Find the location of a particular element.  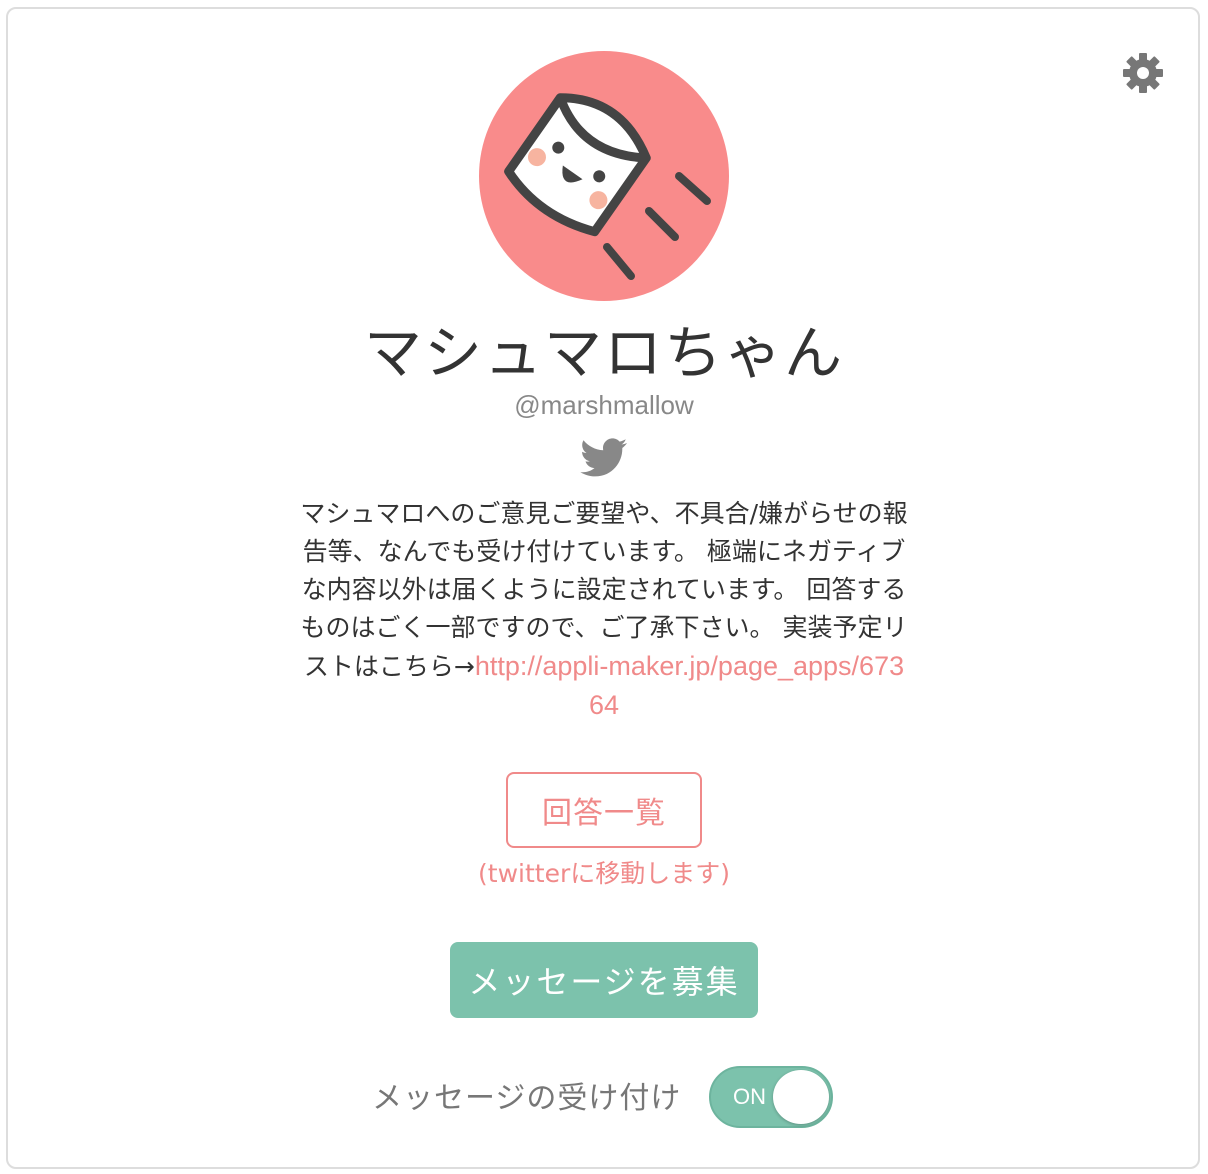

profile-handle: @marshmallow is located at coordinates (604, 405).